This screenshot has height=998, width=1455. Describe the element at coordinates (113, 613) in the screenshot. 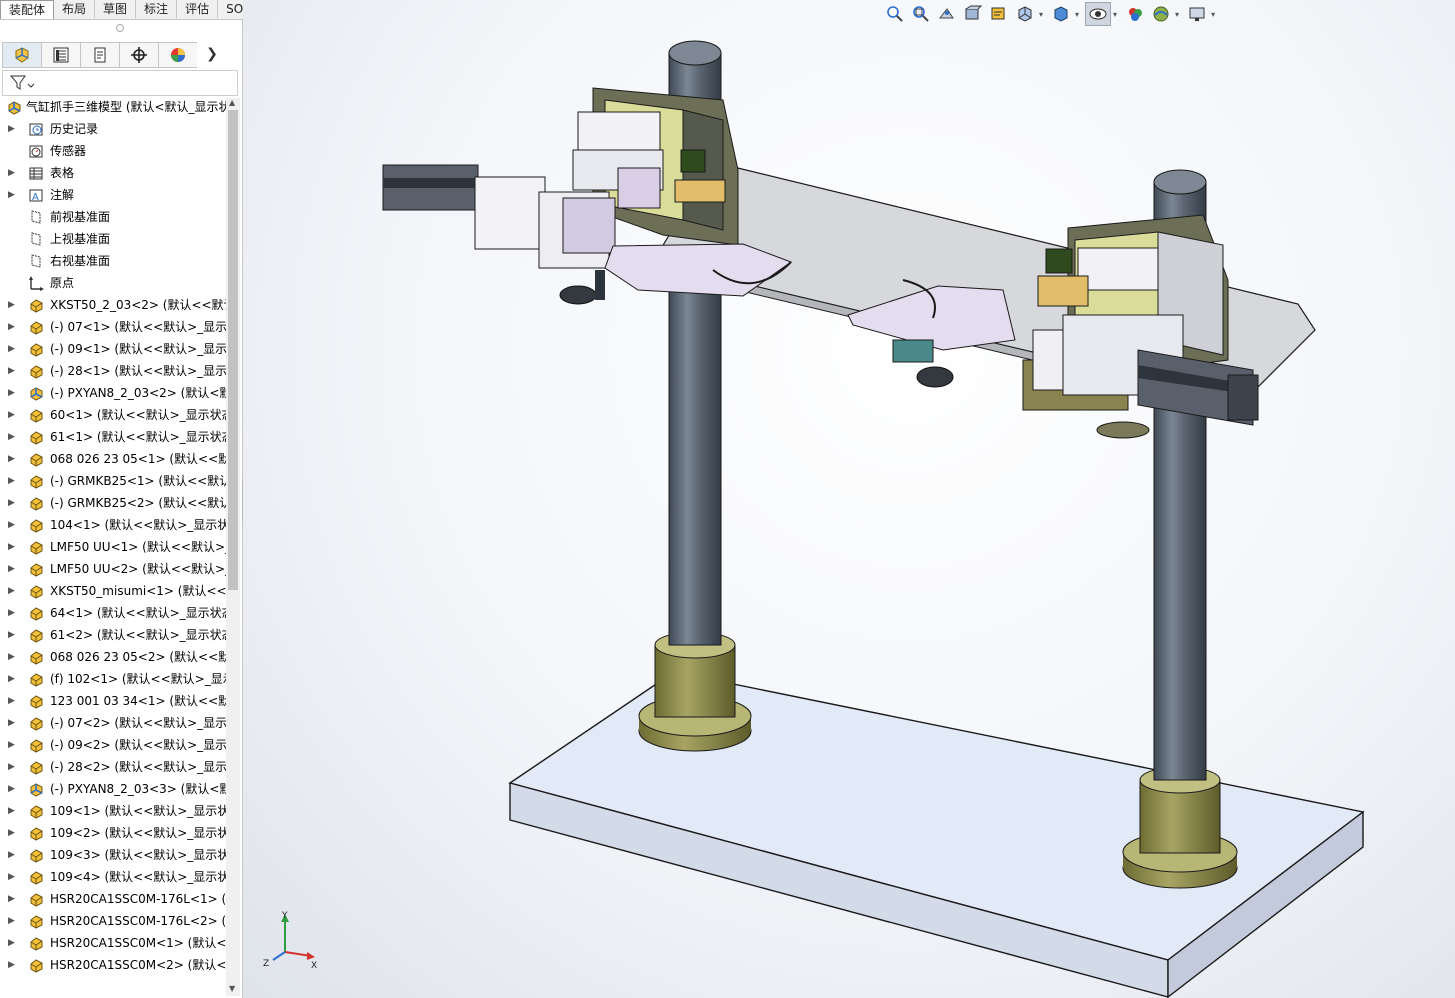

I see `tree-item: ▶ 64<1> (默认<<默认>_显示状态 1>)` at that location.